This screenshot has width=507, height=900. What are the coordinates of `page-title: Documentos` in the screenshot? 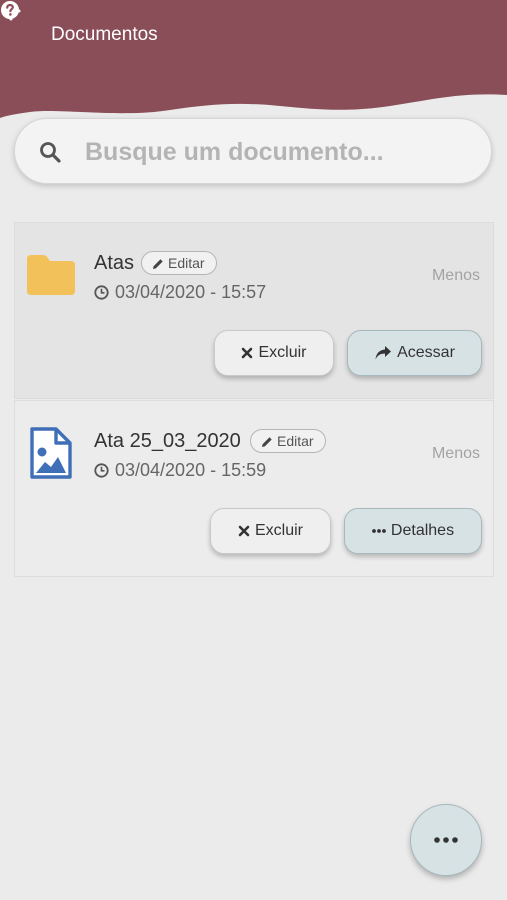 It's located at (104, 34).